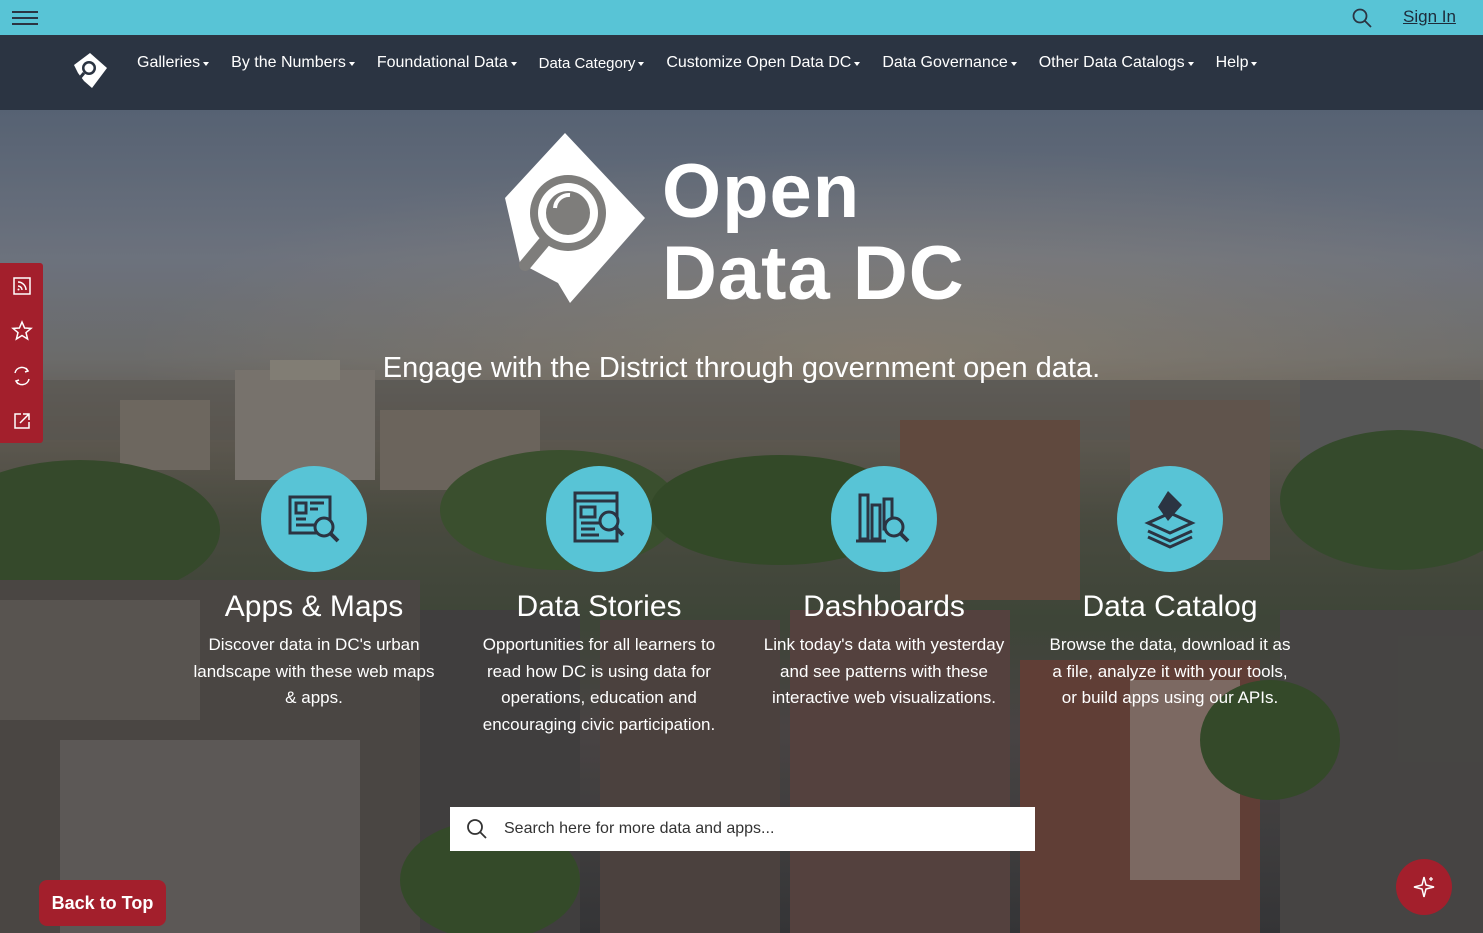 This screenshot has width=1483, height=933. What do you see at coordinates (173, 63) in the screenshot?
I see `nav-item-galleries: Galleries` at bounding box center [173, 63].